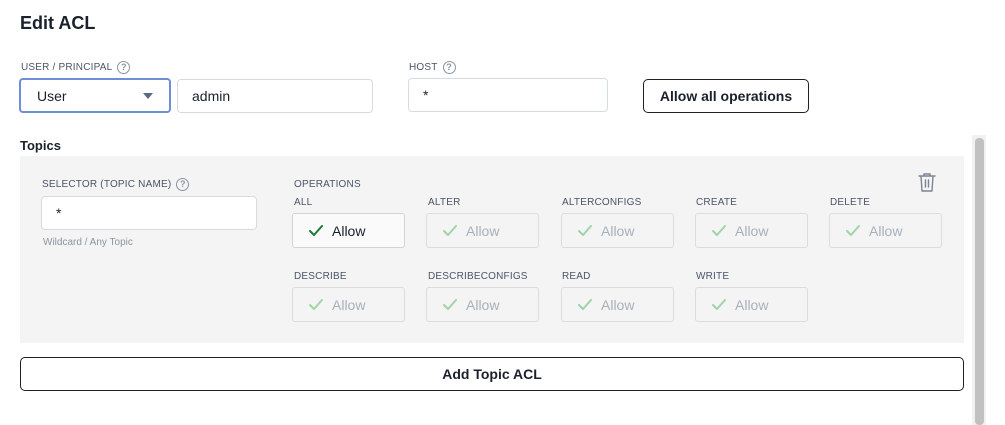  What do you see at coordinates (492, 374) in the screenshot?
I see `add-topic-acl-button: Add Topic ACL` at bounding box center [492, 374].